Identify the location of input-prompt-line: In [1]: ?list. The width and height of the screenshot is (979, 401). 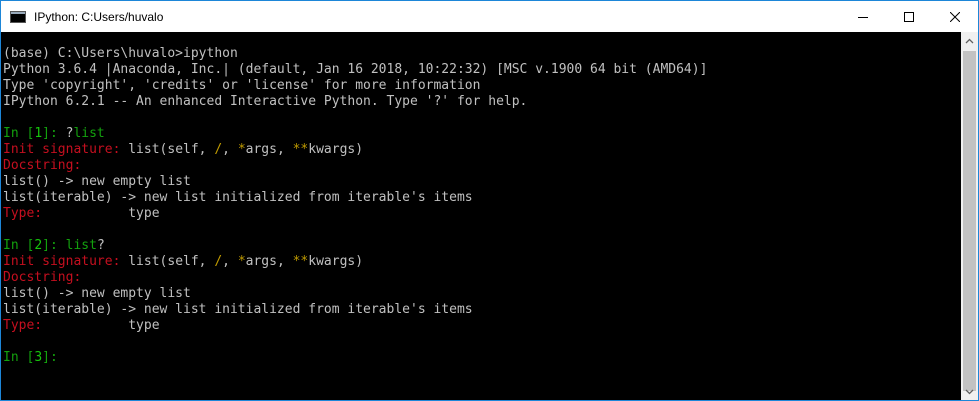
(481, 134).